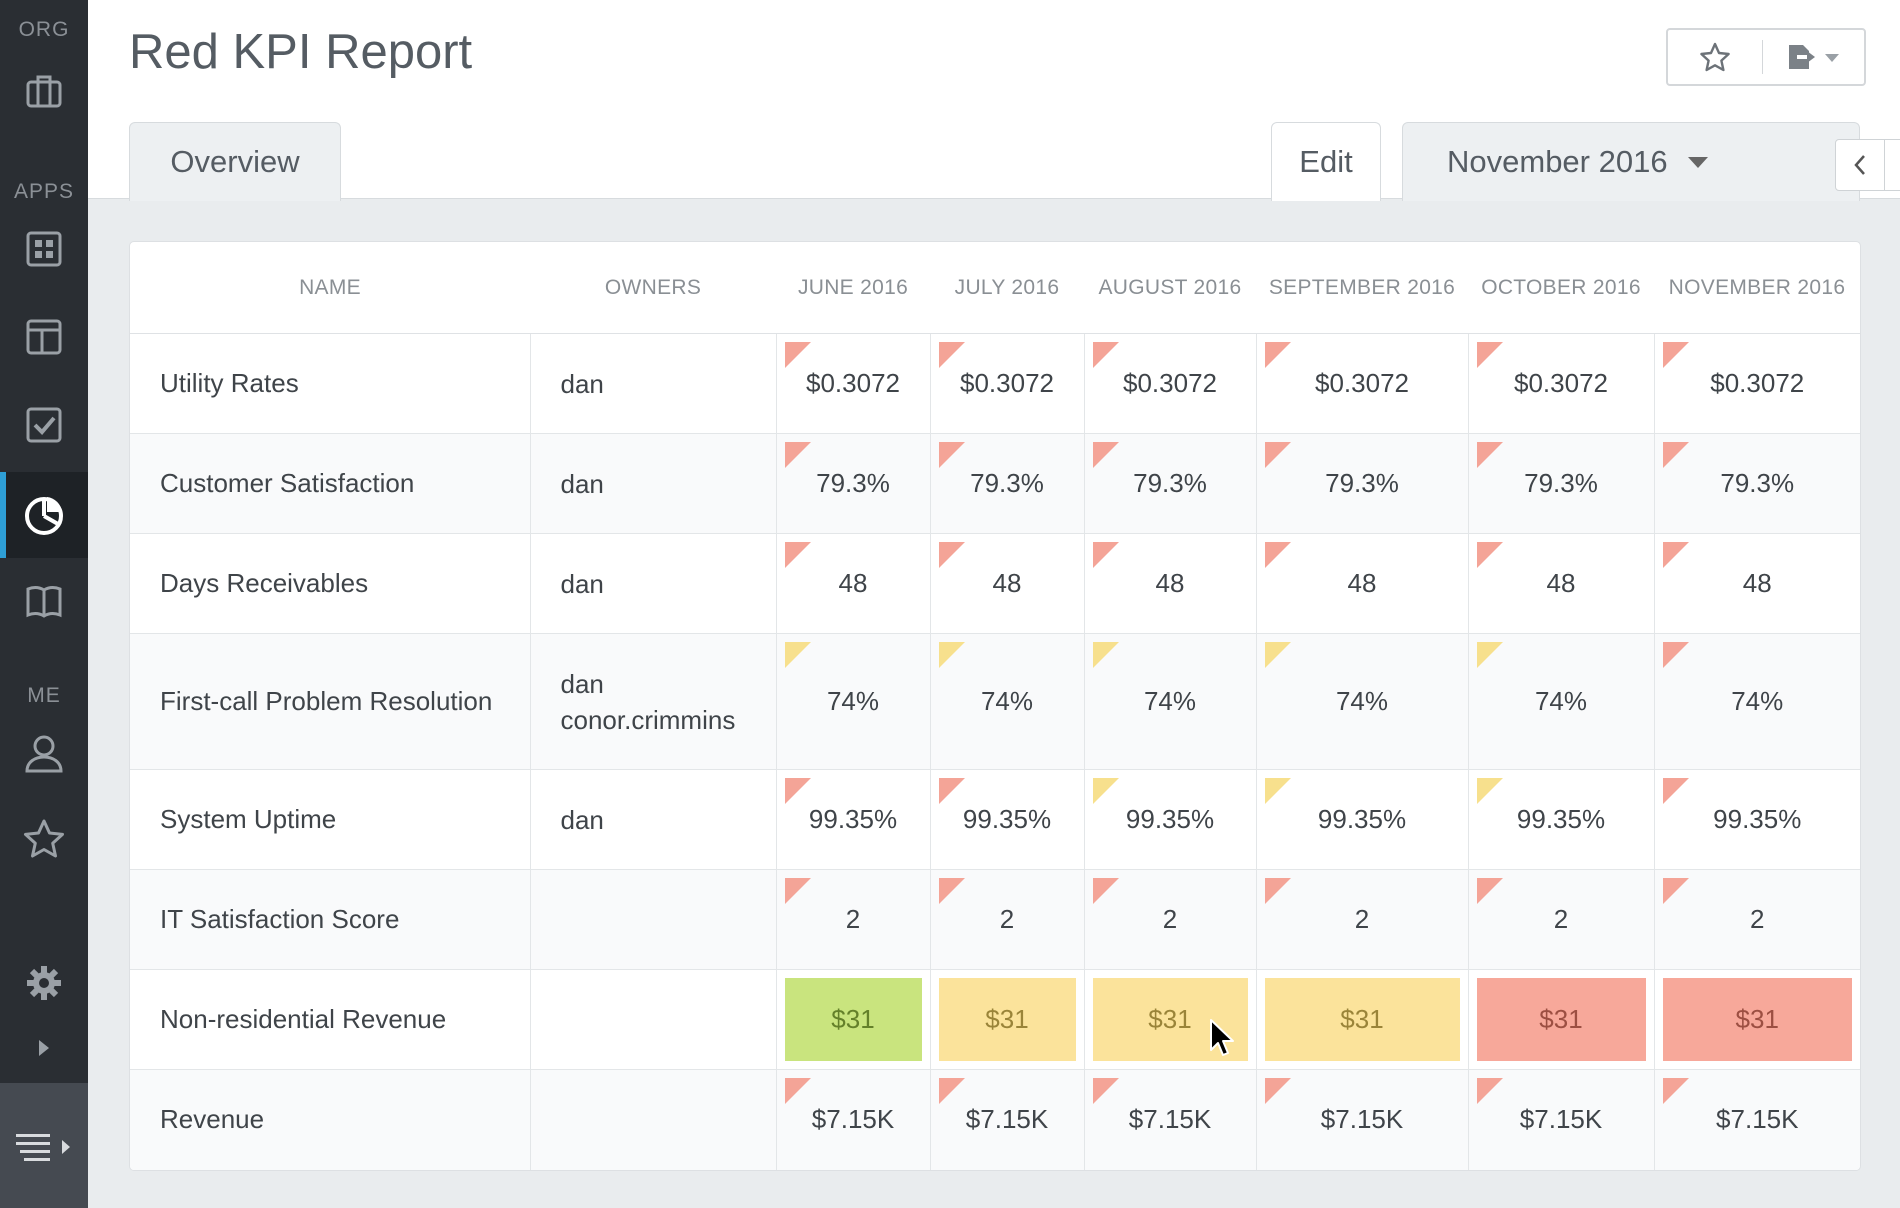 This screenshot has height=1208, width=1900. Describe the element at coordinates (330, 483) in the screenshot. I see `kpi-name: Customer Satisfaction` at that location.